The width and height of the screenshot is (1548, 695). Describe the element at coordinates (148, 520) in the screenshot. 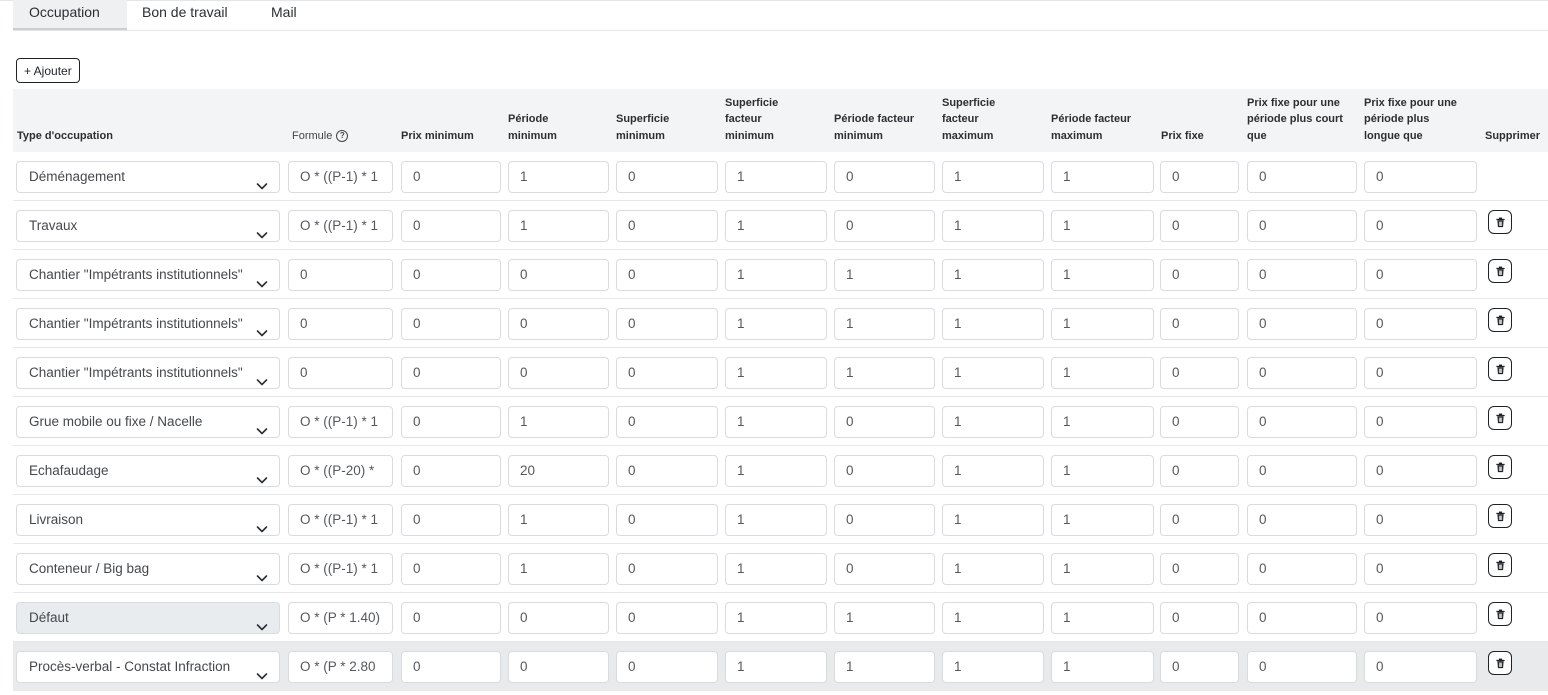

I see `occupation-type-select: Livraison` at that location.